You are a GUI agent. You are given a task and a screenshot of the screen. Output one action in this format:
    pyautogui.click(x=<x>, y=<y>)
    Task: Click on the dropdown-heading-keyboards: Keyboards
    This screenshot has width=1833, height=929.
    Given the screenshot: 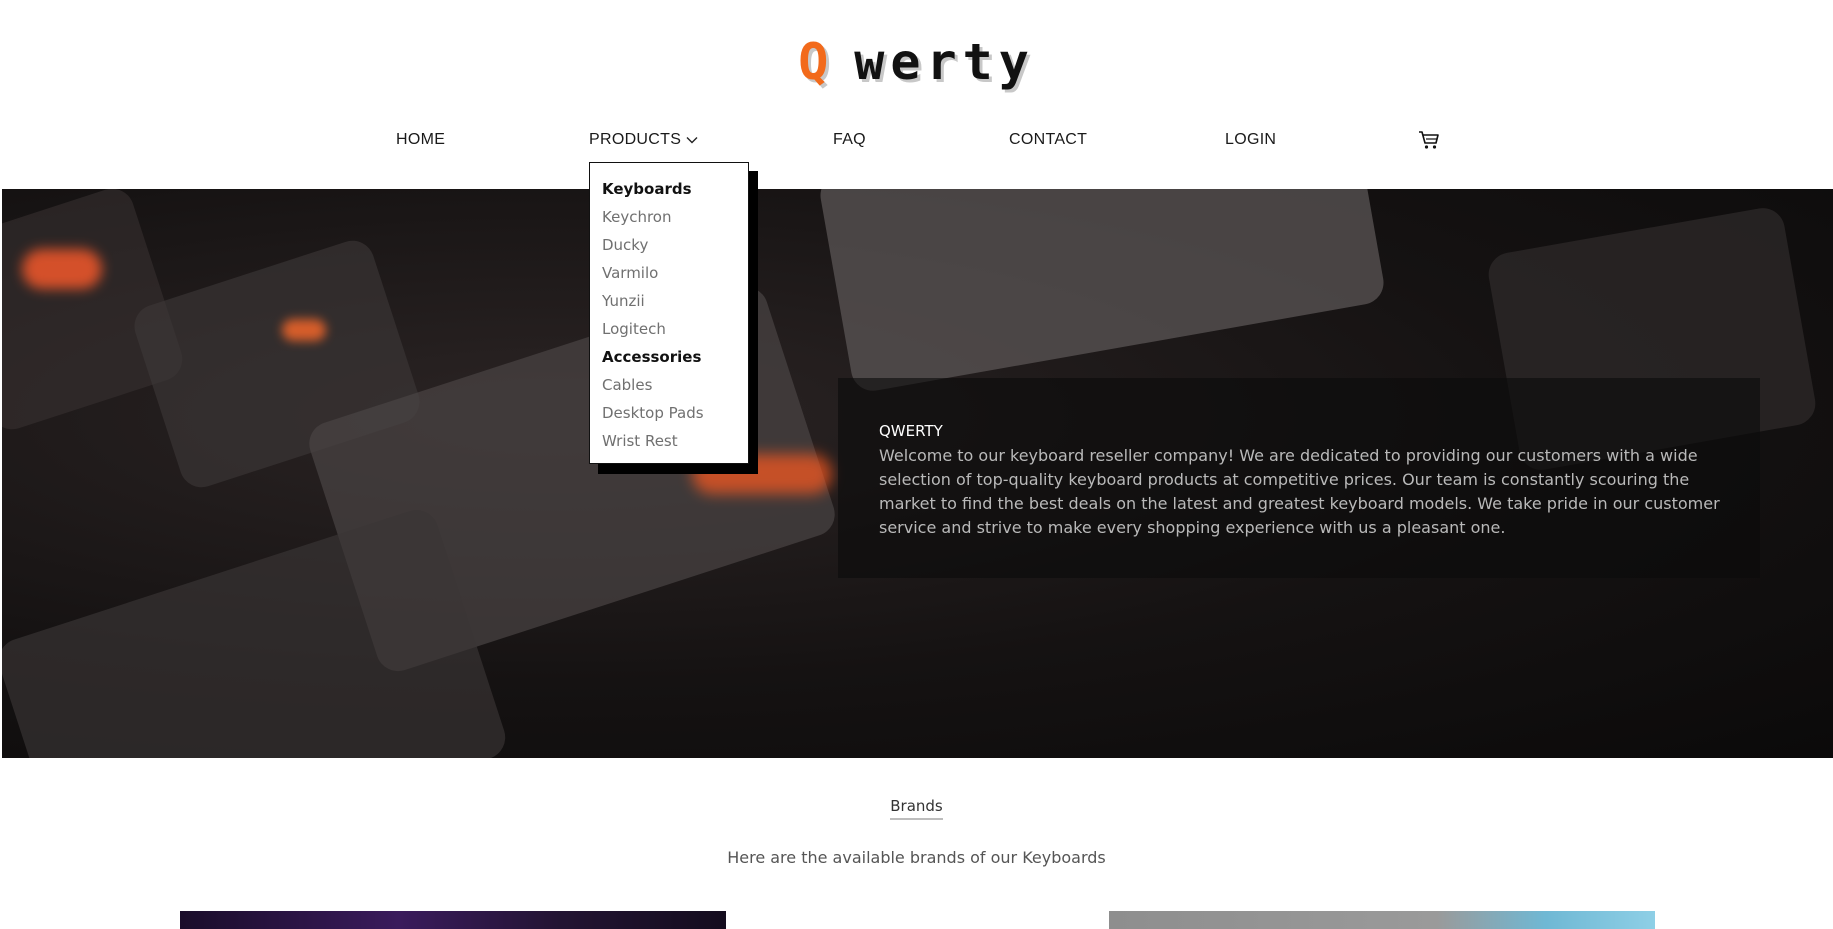 What is the action you would take?
    pyautogui.click(x=669, y=189)
    